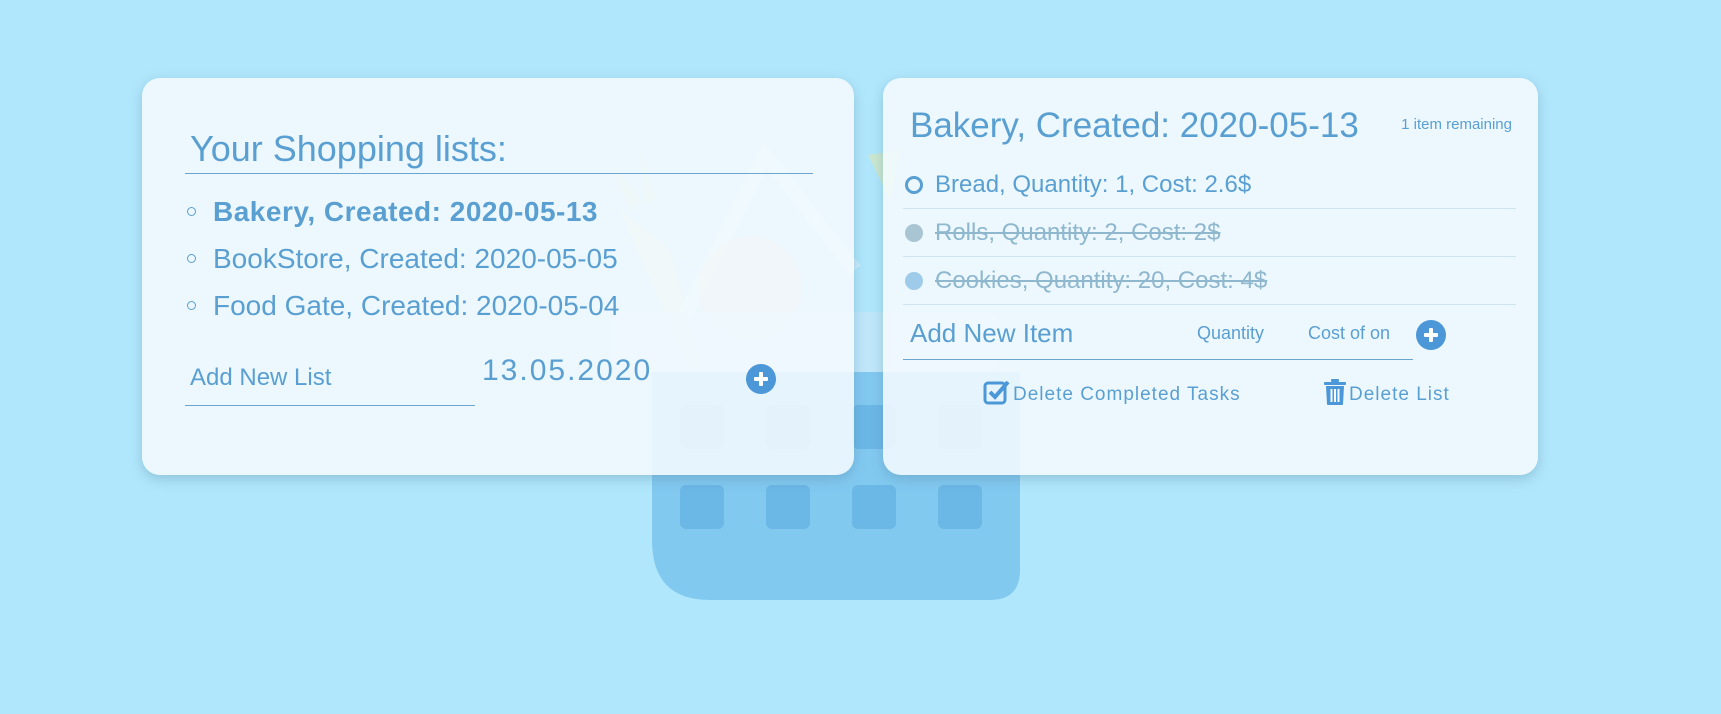  Describe the element at coordinates (1093, 184) in the screenshot. I see `item-label: Bread, Quantity: 1, Cost: 2.6$` at that location.